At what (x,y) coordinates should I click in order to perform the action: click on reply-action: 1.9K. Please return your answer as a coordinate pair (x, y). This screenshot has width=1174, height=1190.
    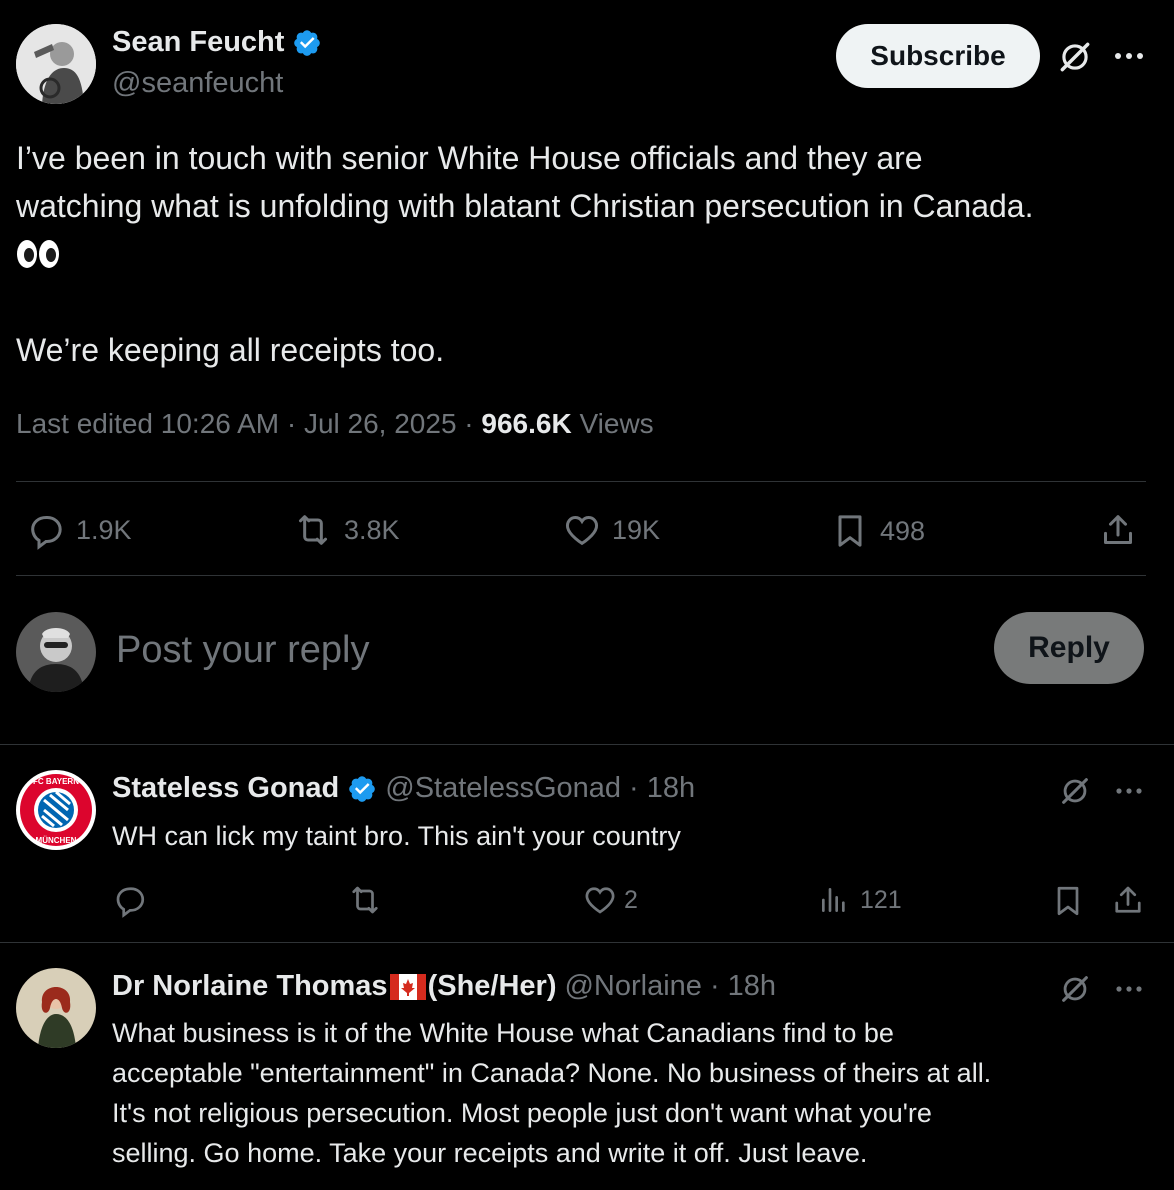
    Looking at the image, I should click on (79, 530).